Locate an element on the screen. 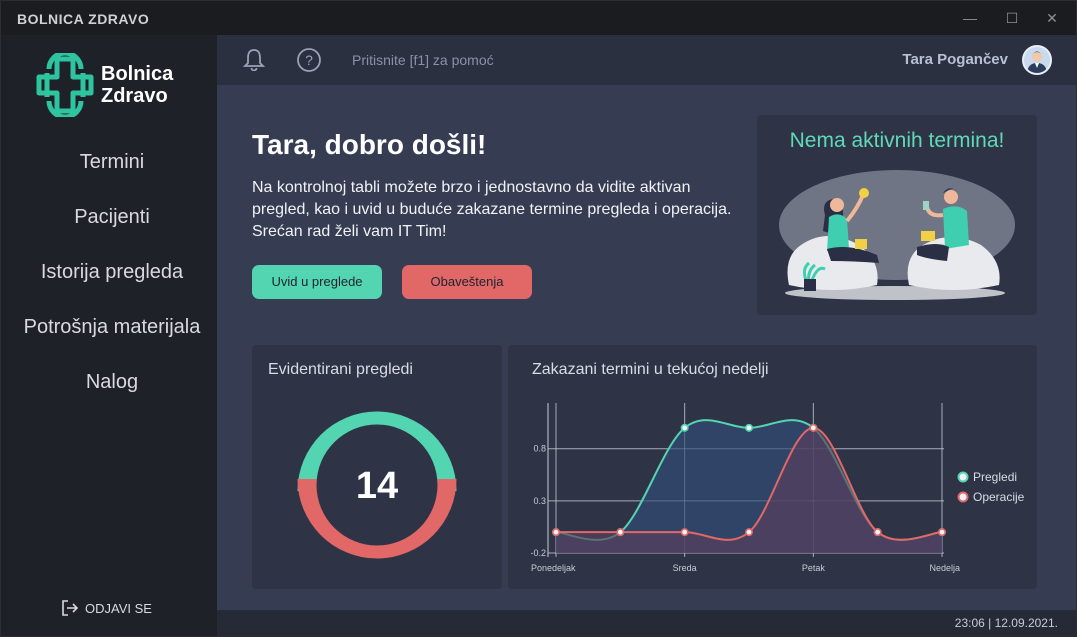  sidebar-item-istorija-pregleda: Istorija pregleda is located at coordinates (112, 272).